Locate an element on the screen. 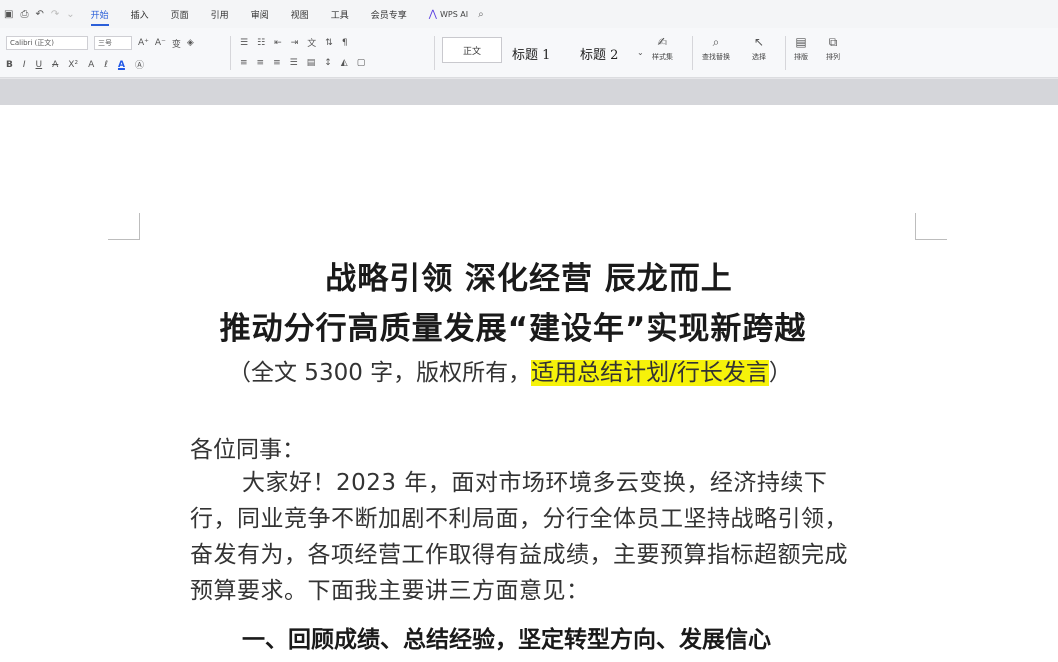  undo-icon: ↶ is located at coordinates (39, 14).